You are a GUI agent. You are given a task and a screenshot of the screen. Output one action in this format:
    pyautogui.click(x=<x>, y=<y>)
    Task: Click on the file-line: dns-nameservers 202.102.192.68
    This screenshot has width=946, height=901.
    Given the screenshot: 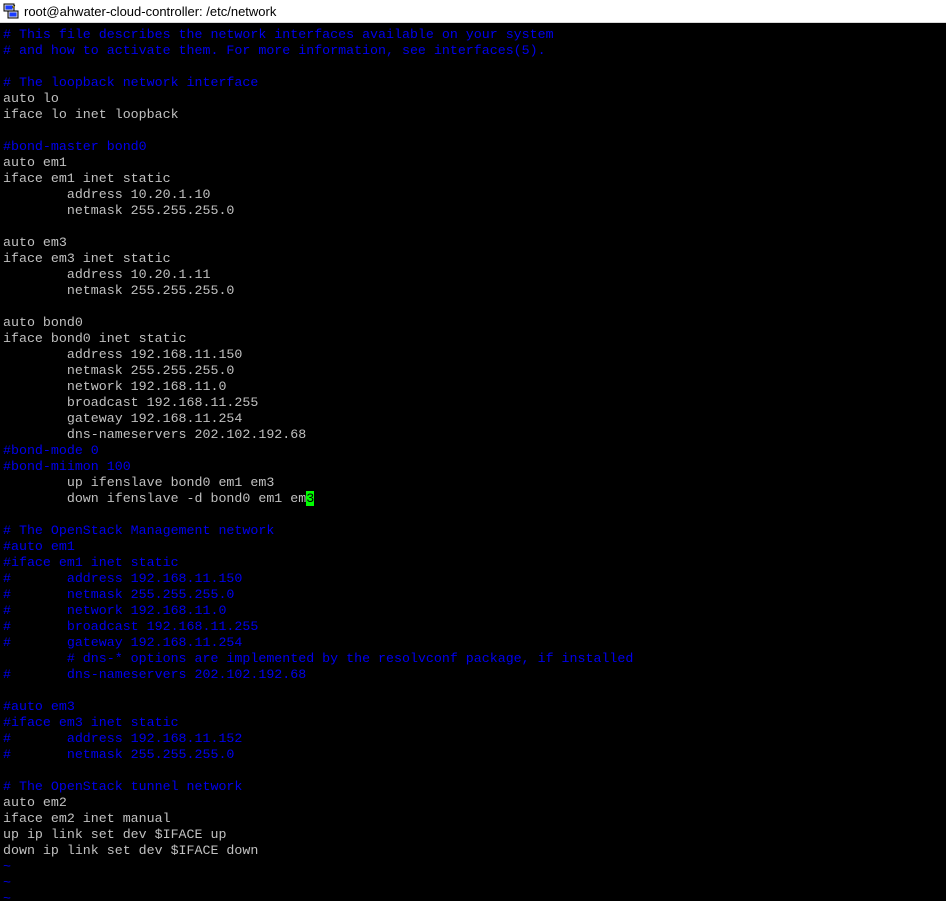 What is the action you would take?
    pyautogui.click(x=473, y=435)
    